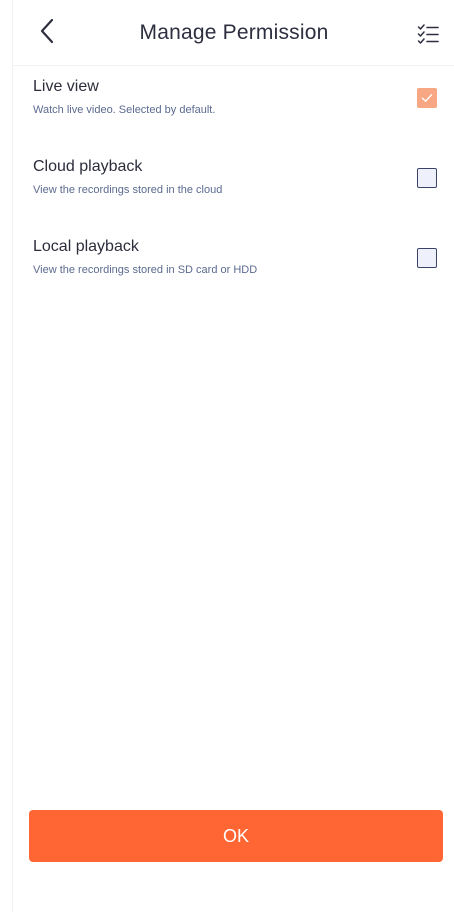 The image size is (454, 912). Describe the element at coordinates (128, 190) in the screenshot. I see `permission-description: View the recordings stored in the cloud` at that location.